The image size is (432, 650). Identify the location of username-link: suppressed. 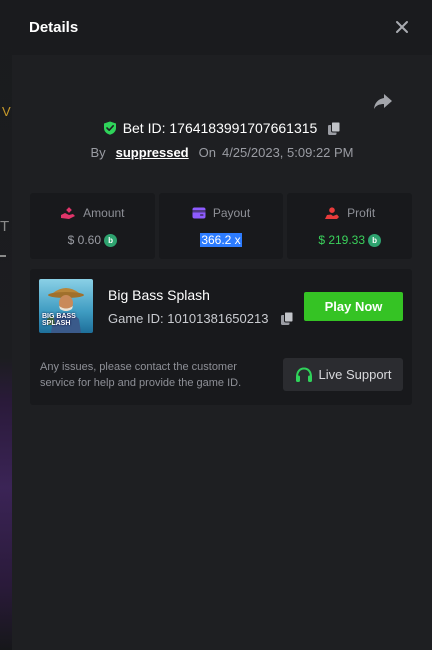
(152, 152).